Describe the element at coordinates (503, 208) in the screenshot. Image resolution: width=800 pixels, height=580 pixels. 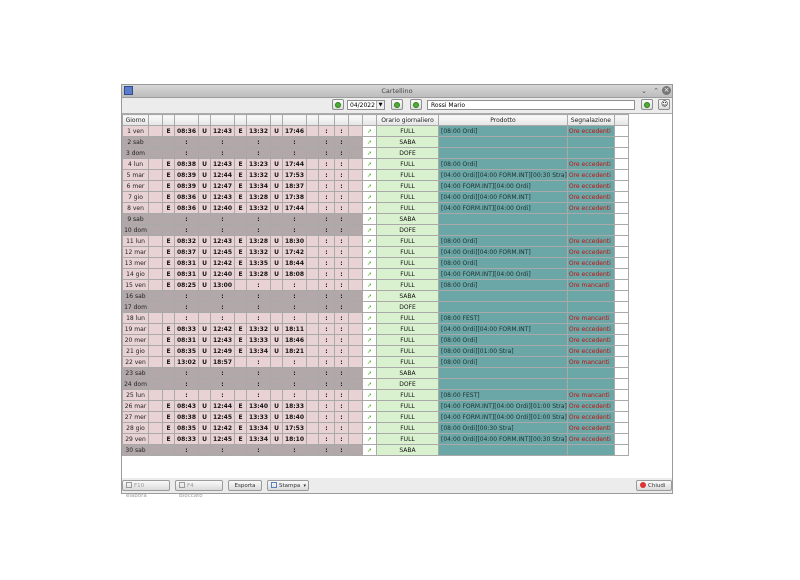
I see `prodotto-cell: [04:00 FORM.INT][04:00 Ordi]` at that location.